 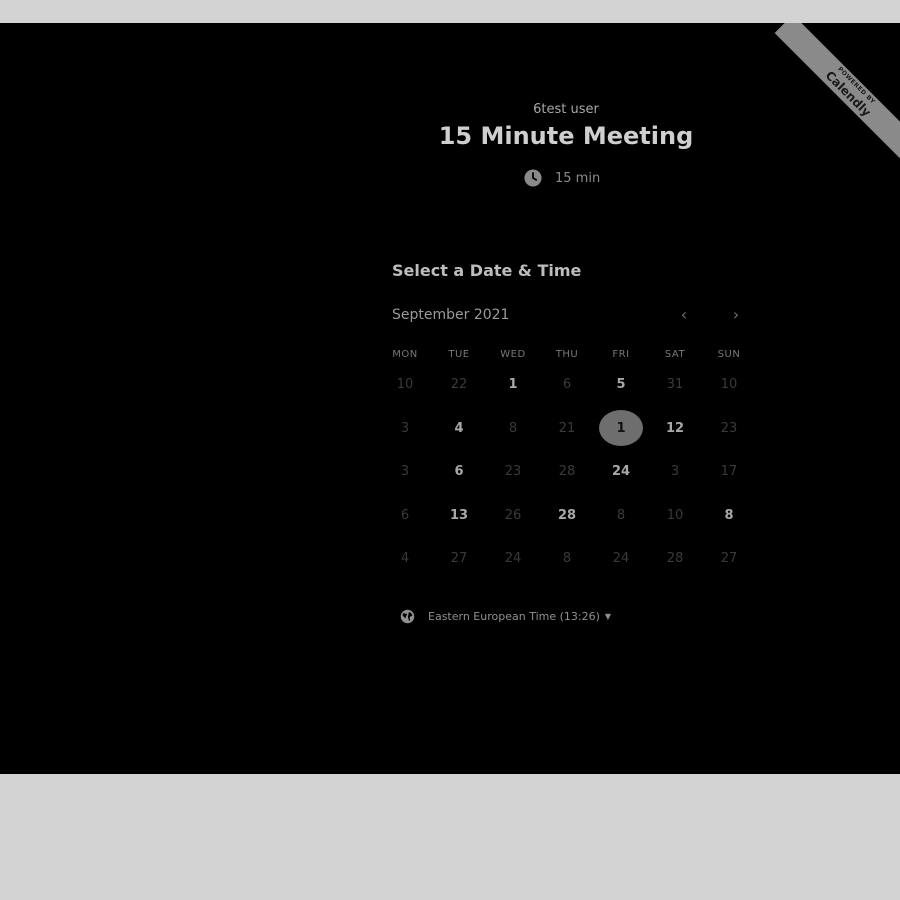 I want to click on event-duration: 15 min, so click(x=562, y=178).